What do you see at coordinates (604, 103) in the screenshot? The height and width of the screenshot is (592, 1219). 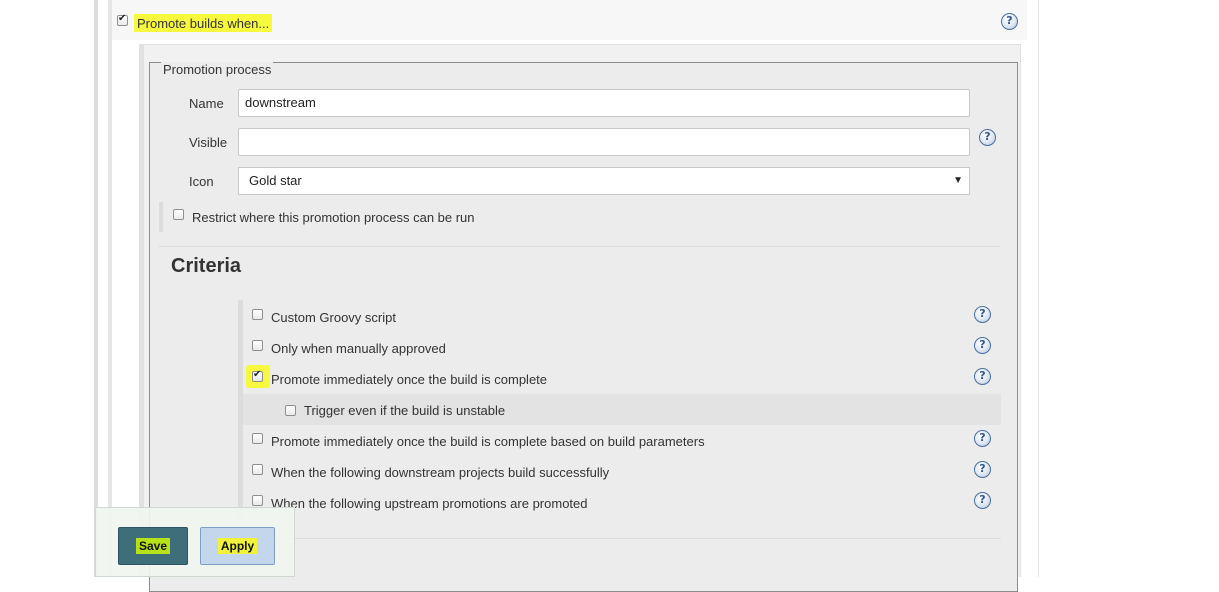 I see `name-input: downstream` at bounding box center [604, 103].